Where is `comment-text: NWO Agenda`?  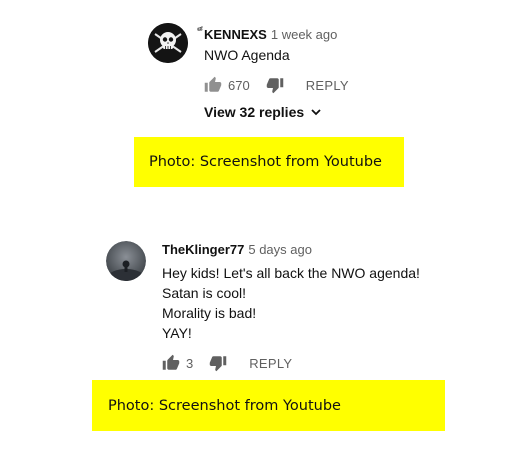
comment-text: NWO Agenda is located at coordinates (247, 55).